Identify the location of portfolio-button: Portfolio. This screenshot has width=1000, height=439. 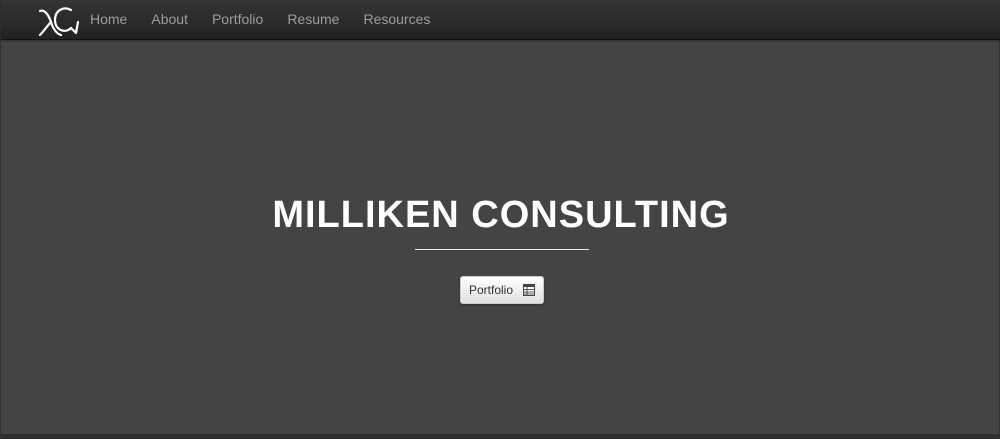
(502, 290).